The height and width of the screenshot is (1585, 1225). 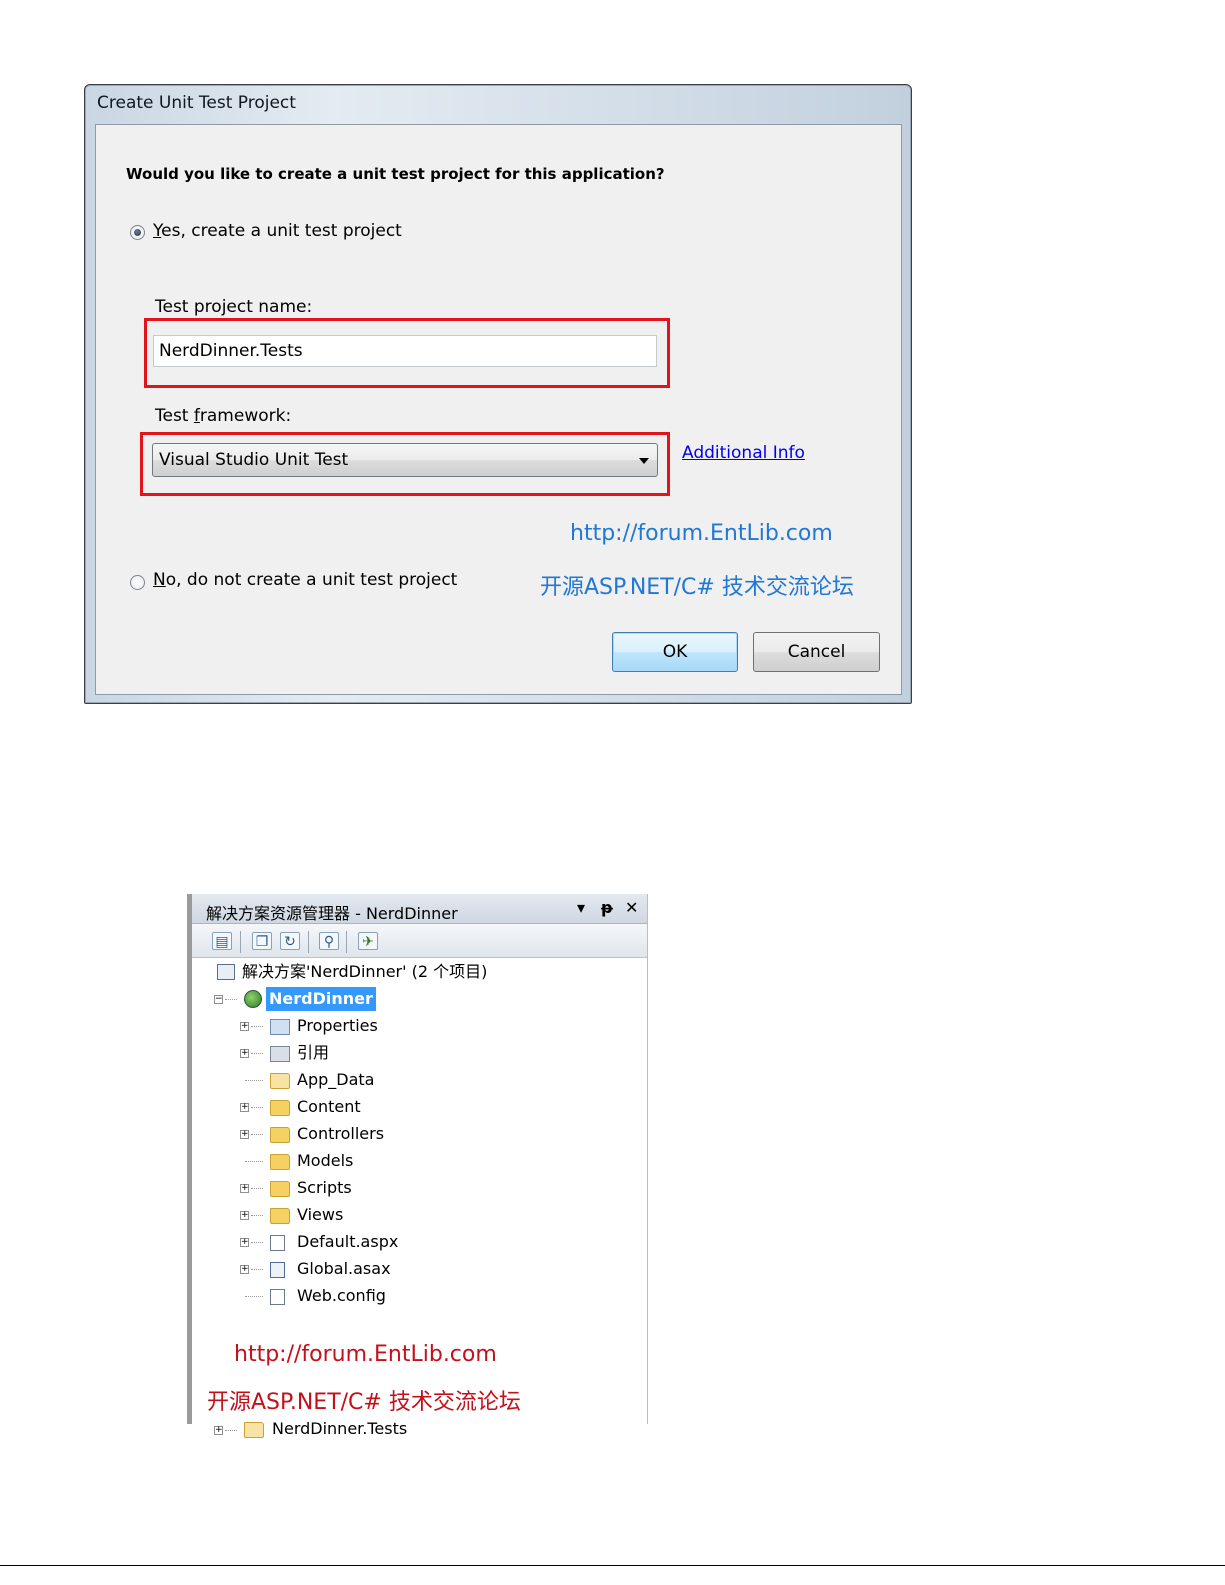 What do you see at coordinates (365, 971) in the screenshot?
I see `solution-label: 解决方案'NerdDinner' (2 个项目)` at bounding box center [365, 971].